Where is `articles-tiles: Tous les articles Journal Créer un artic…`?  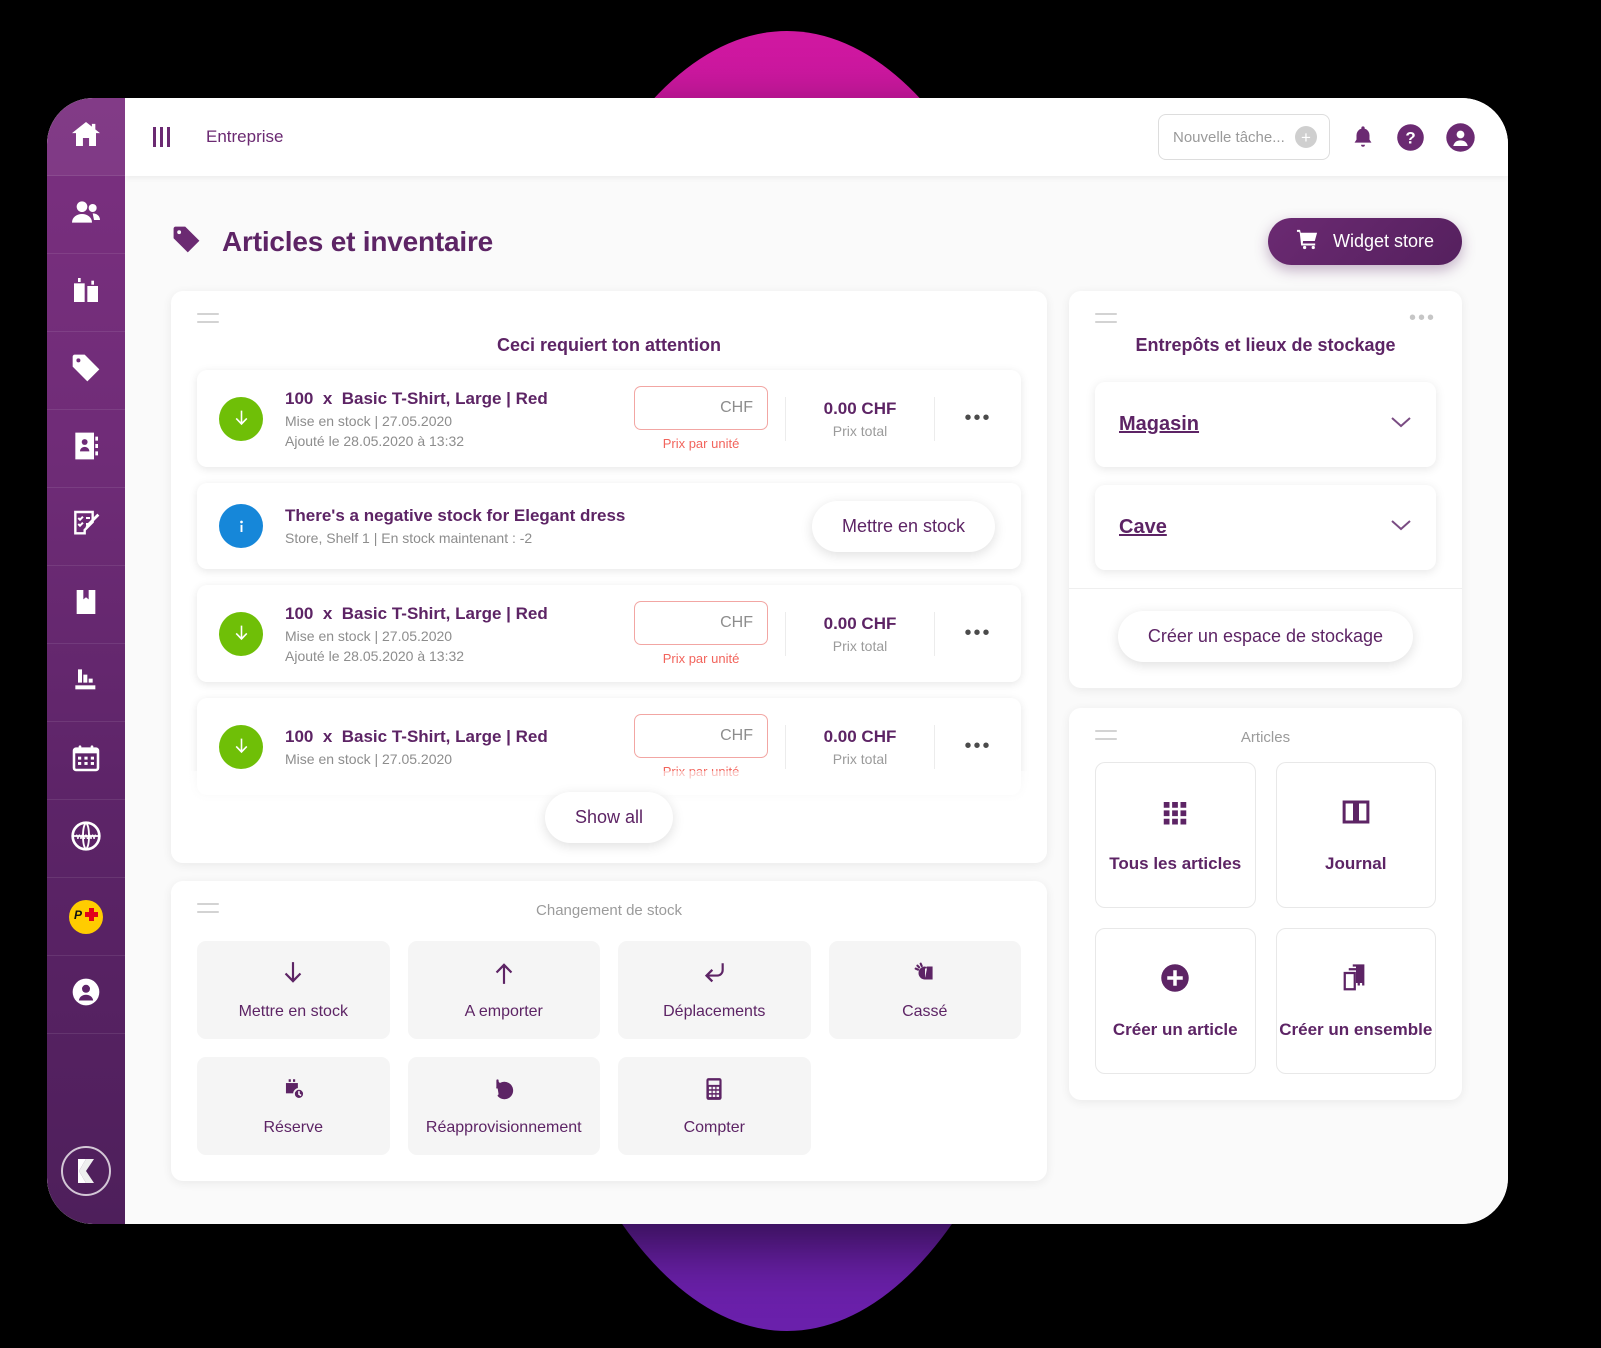 articles-tiles: Tous les articles Journal Créer un artic… is located at coordinates (1265, 910).